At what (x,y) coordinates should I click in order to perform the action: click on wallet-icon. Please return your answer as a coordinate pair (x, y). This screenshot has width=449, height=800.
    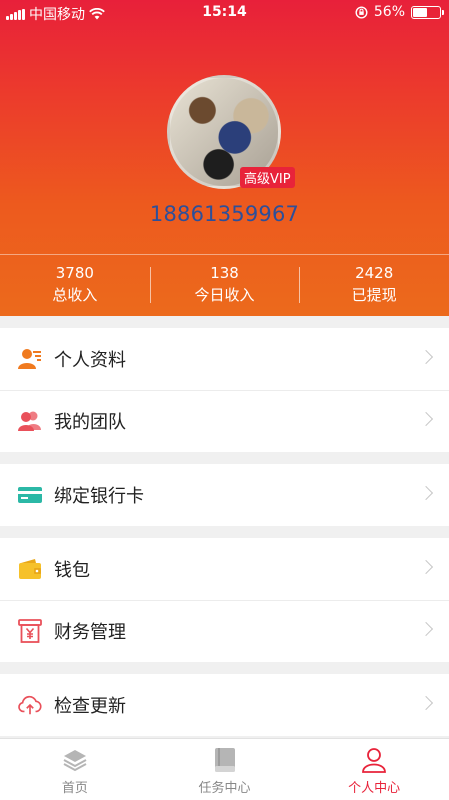
    Looking at the image, I should click on (30, 569).